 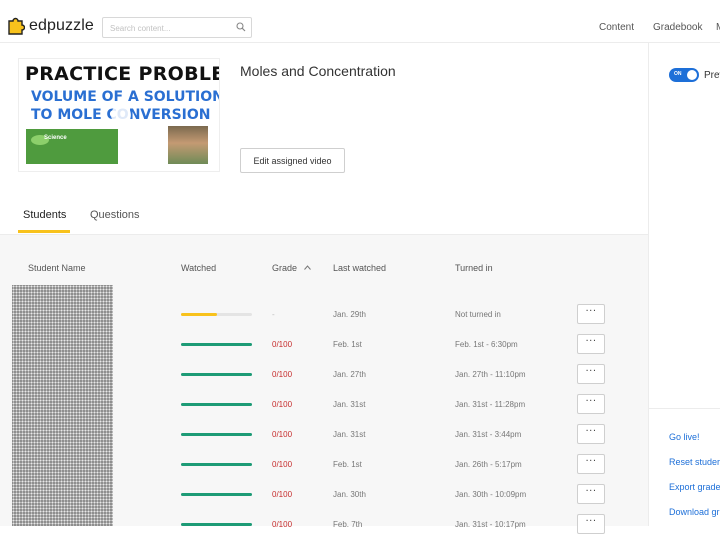 I want to click on turned-in-cell: Not turned in, so click(x=478, y=314).